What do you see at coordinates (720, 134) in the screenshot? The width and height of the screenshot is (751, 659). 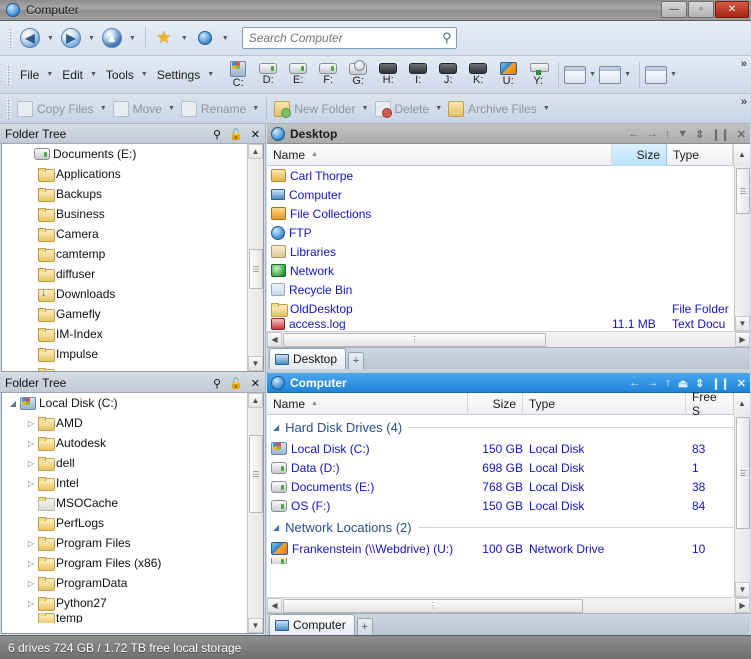 I see `panel-pause-button: ❙❙` at bounding box center [720, 134].